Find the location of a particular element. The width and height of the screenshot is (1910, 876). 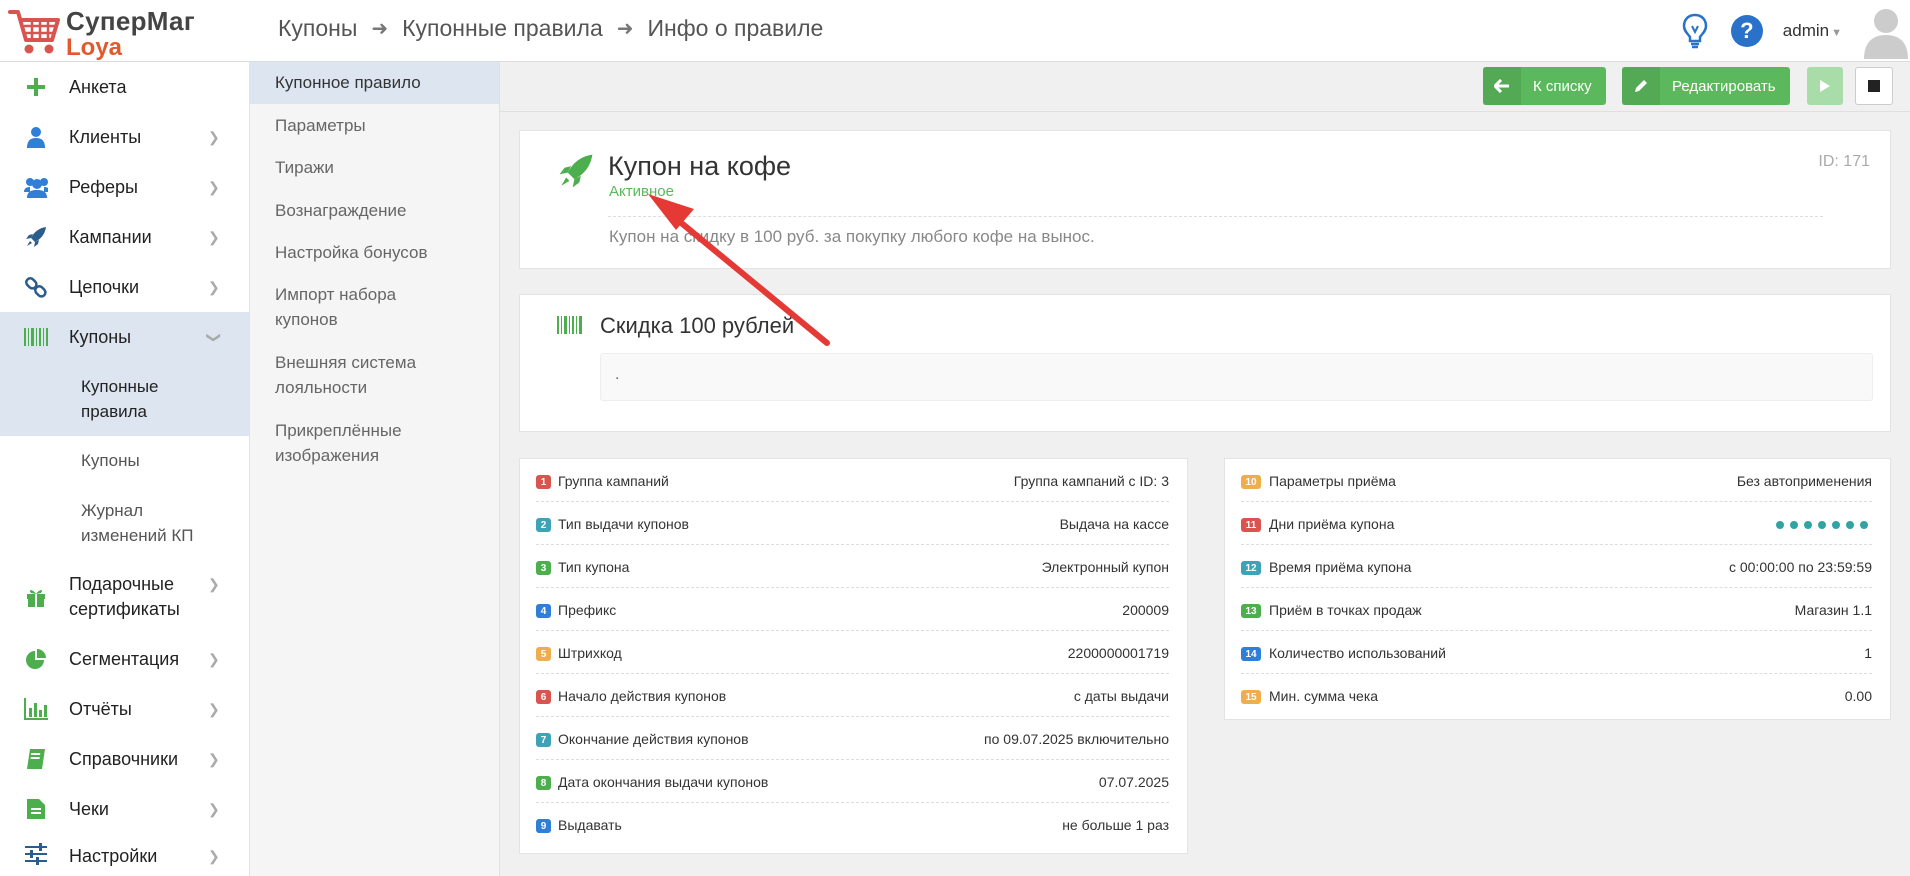

stop-icon is located at coordinates (1874, 86).